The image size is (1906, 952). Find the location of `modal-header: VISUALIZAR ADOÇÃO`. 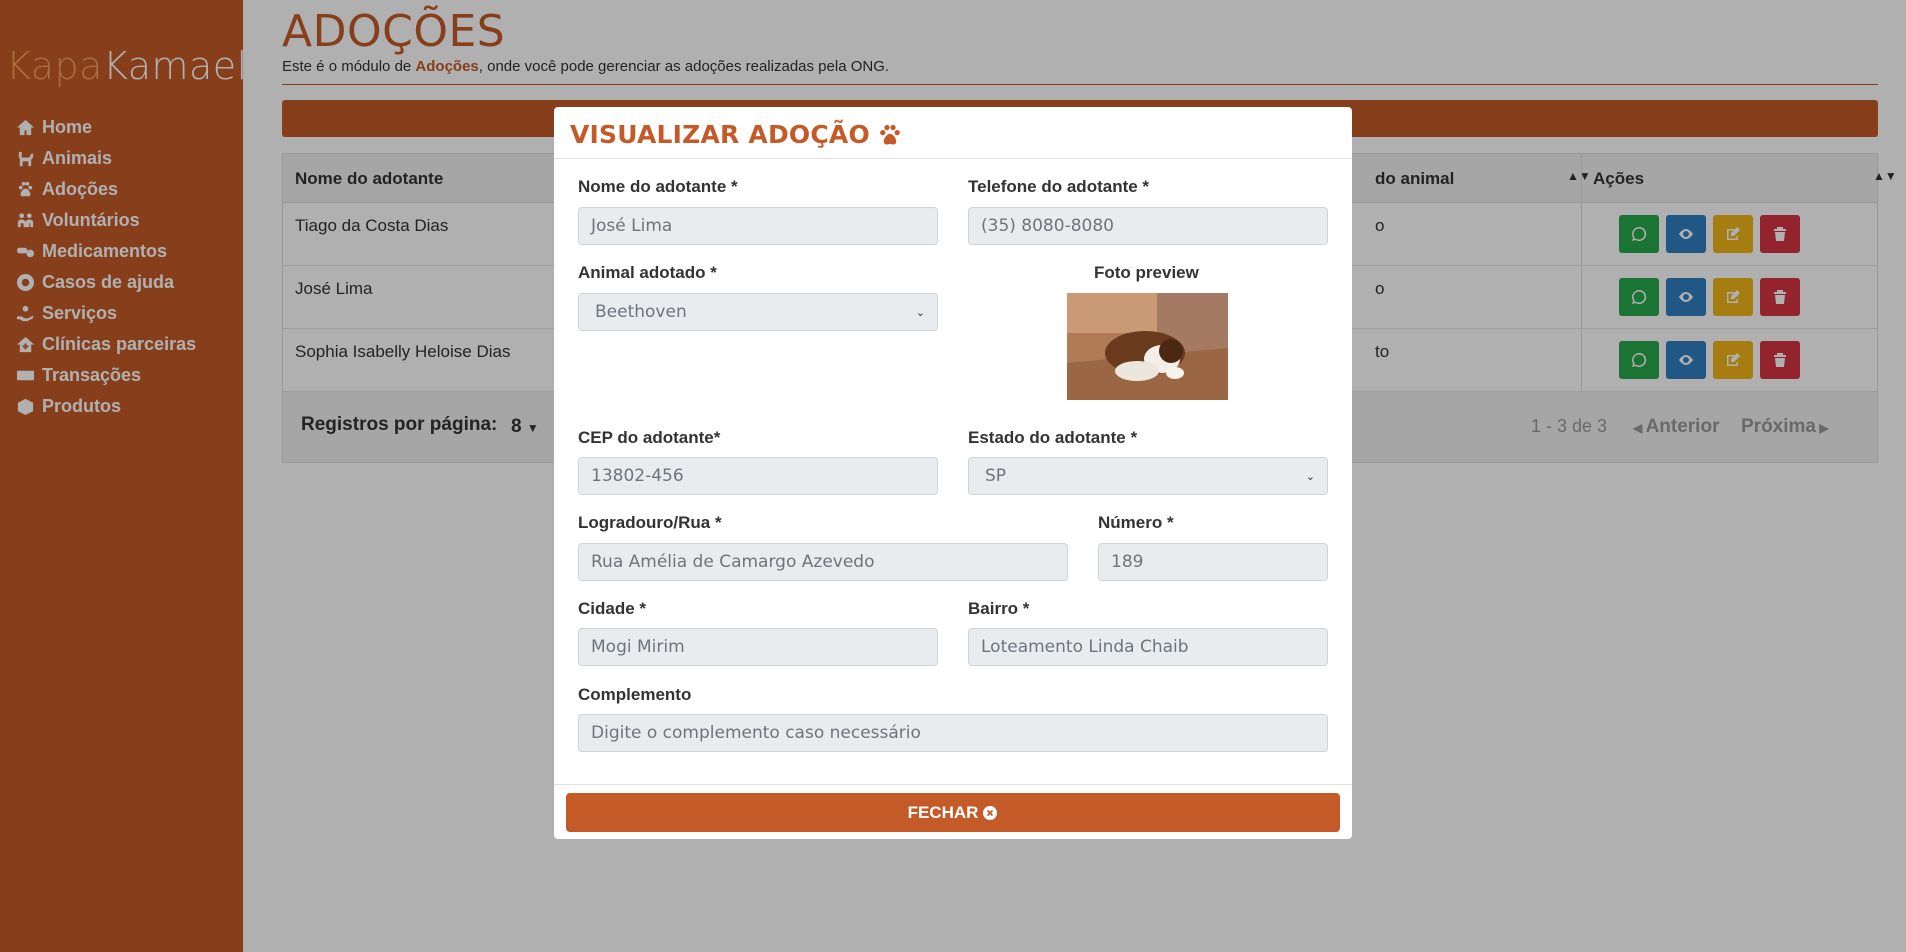

modal-header: VISUALIZAR ADOÇÃO is located at coordinates (953, 133).